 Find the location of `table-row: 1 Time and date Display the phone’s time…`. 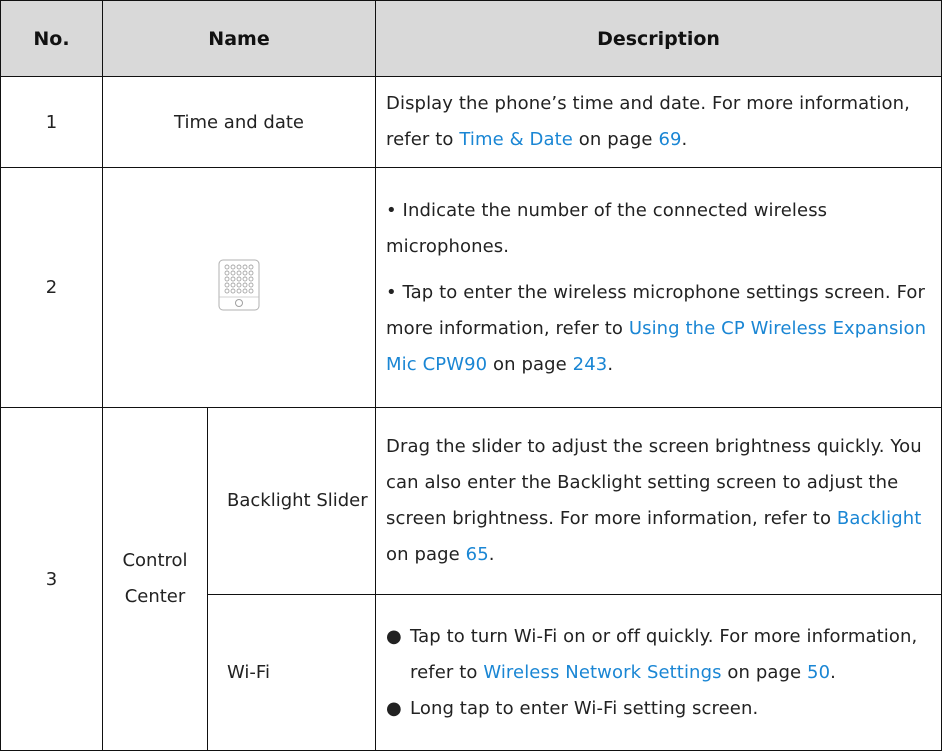

table-row: 1 Time and date Display the phone’s time… is located at coordinates (471, 122).